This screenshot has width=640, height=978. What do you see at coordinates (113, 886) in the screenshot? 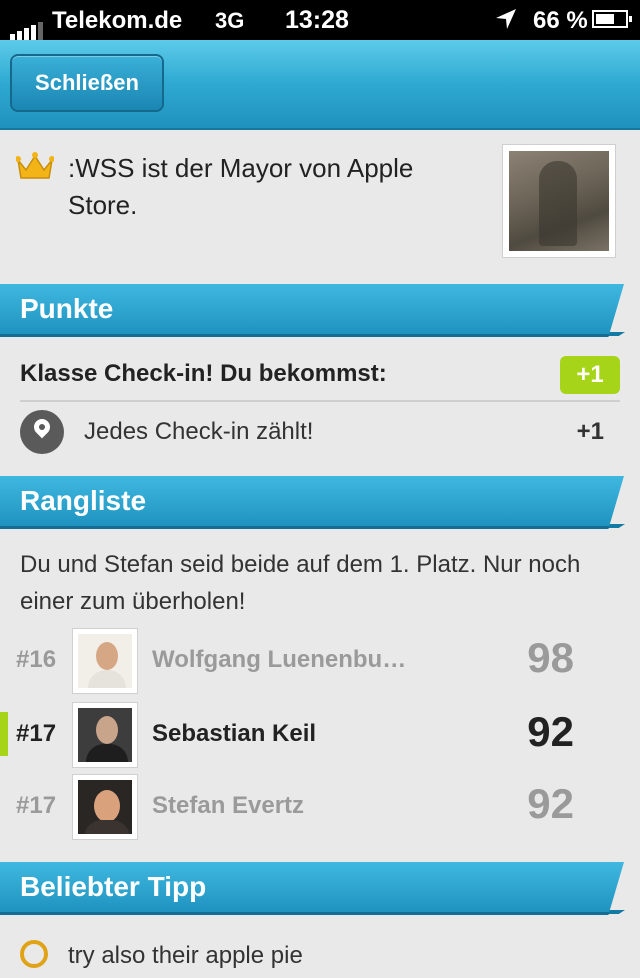
I see `section-title: Beliebter Tipp` at bounding box center [113, 886].